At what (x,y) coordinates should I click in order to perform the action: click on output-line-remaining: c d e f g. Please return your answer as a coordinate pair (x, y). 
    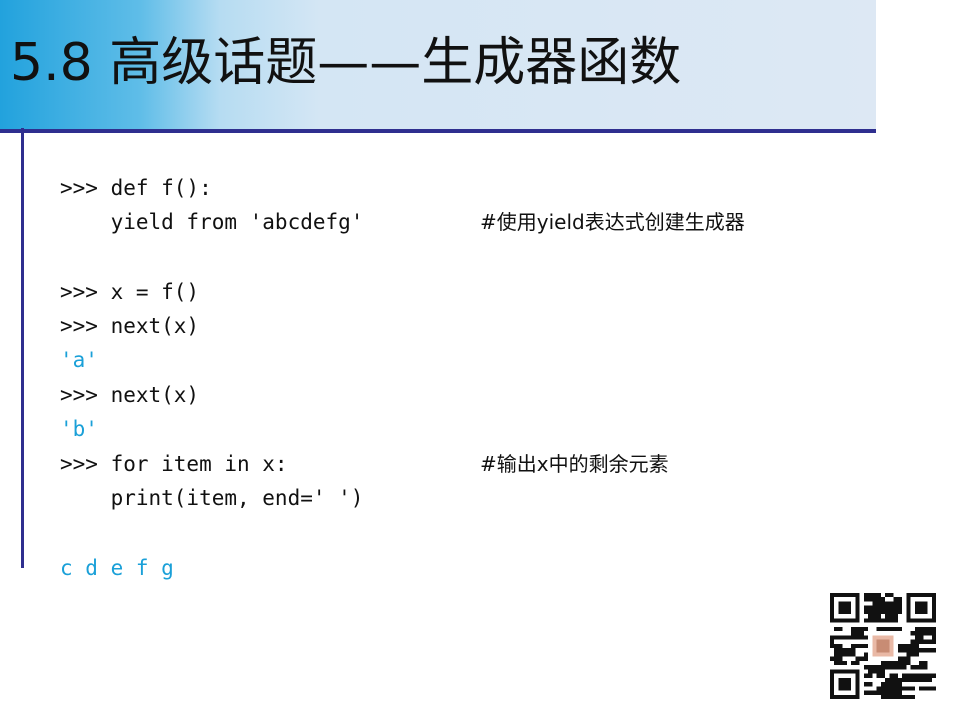
    Looking at the image, I should click on (117, 568).